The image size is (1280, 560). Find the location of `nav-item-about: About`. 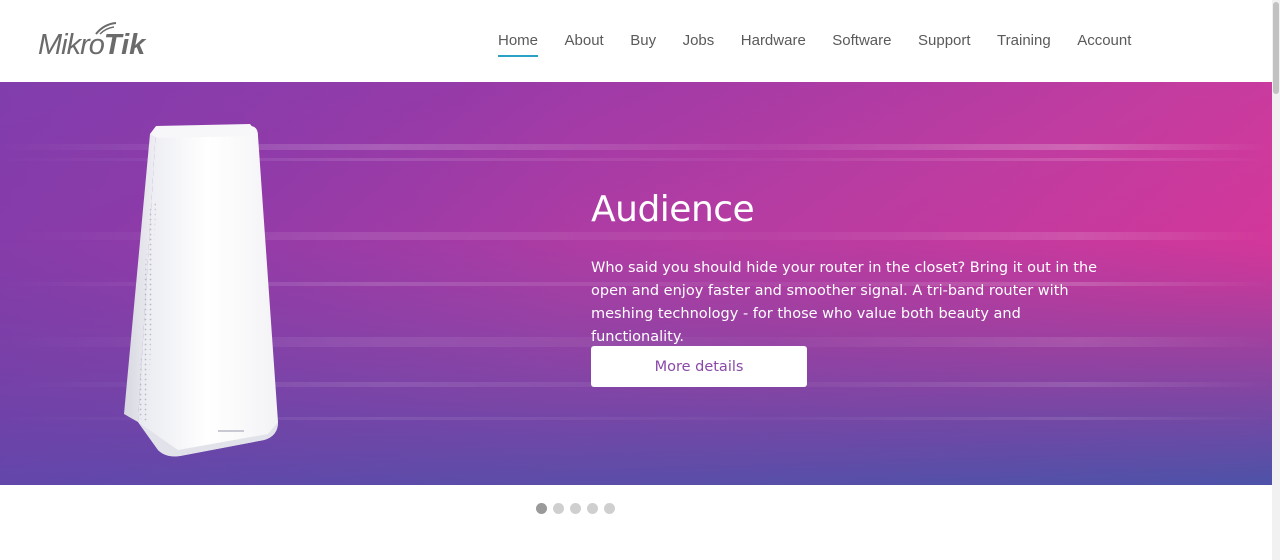

nav-item-about: About is located at coordinates (584, 42).